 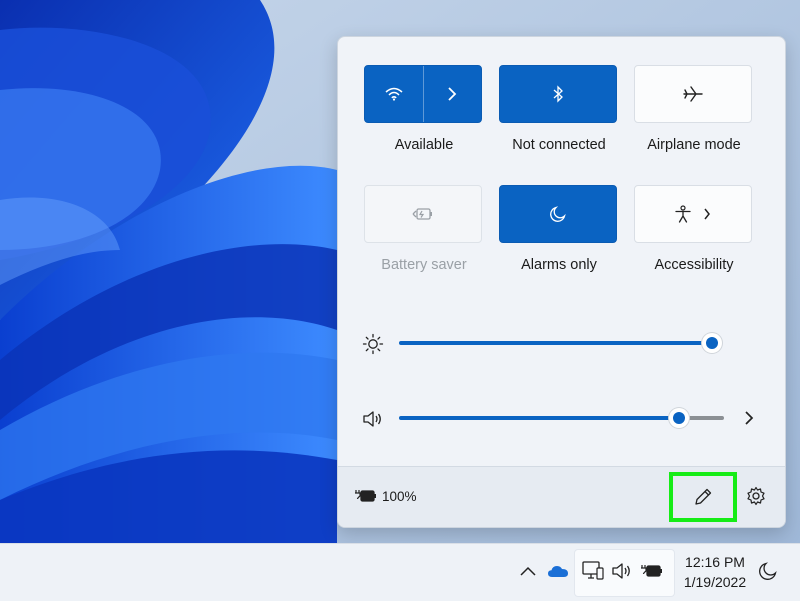 I want to click on network-icon, so click(x=593, y=571).